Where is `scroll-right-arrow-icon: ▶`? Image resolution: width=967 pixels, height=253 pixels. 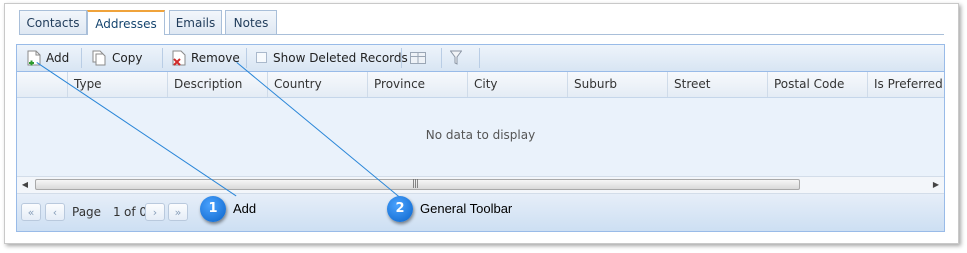 scroll-right-arrow-icon: ▶ is located at coordinates (936, 185).